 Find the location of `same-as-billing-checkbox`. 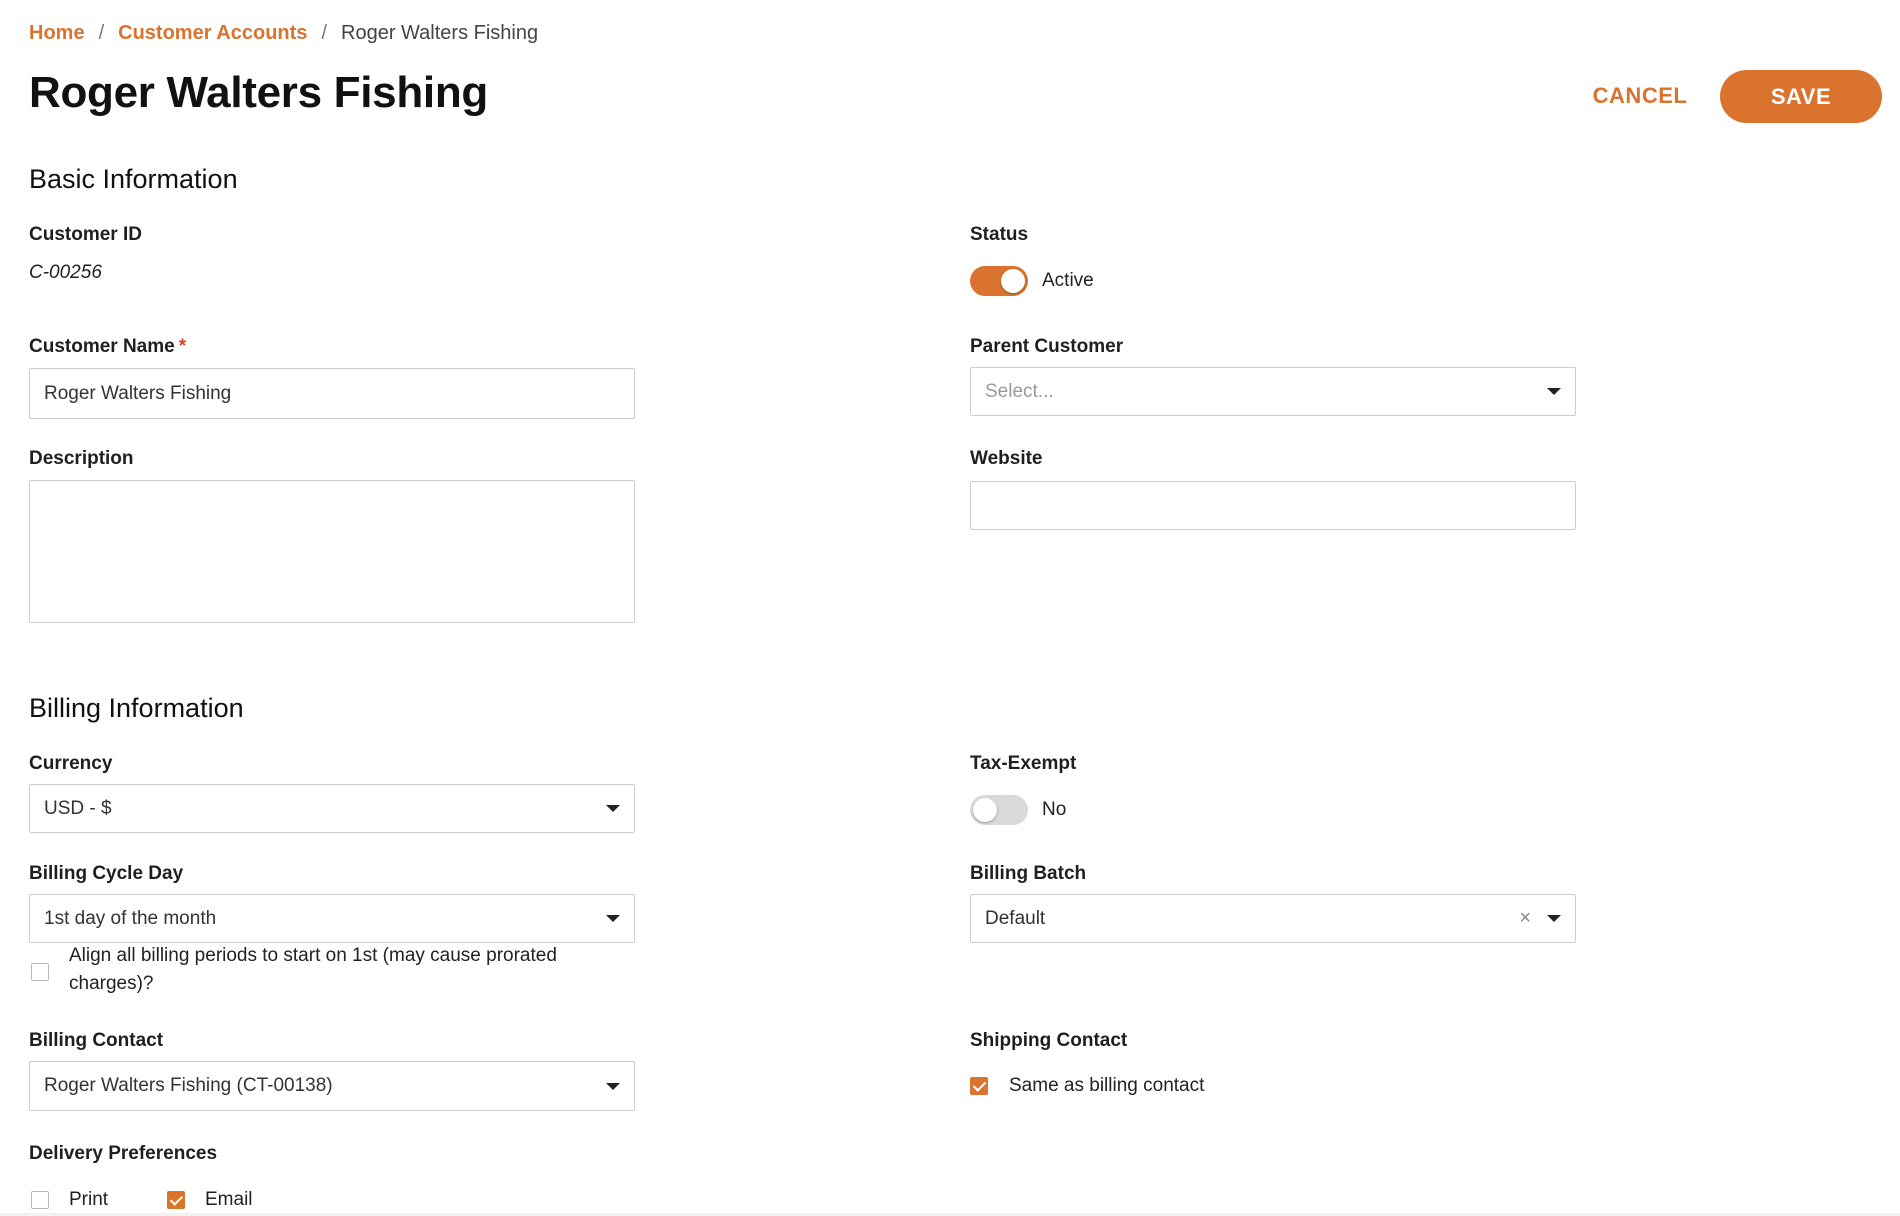

same-as-billing-checkbox is located at coordinates (979, 1086).